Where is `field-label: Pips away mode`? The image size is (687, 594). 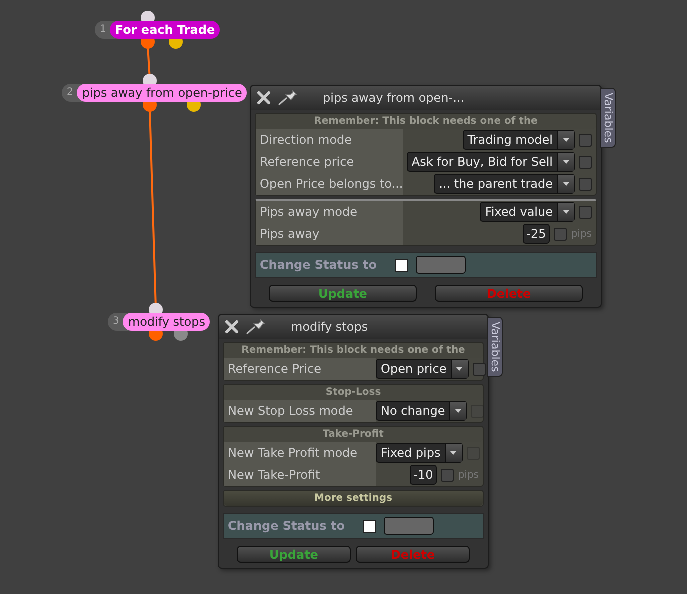 field-label: Pips away mode is located at coordinates (329, 212).